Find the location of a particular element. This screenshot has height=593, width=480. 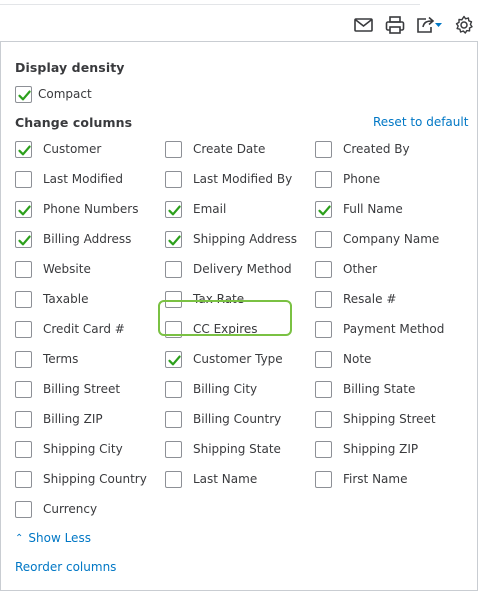

column-option-credit-card: Credit Card # is located at coordinates (70, 329).